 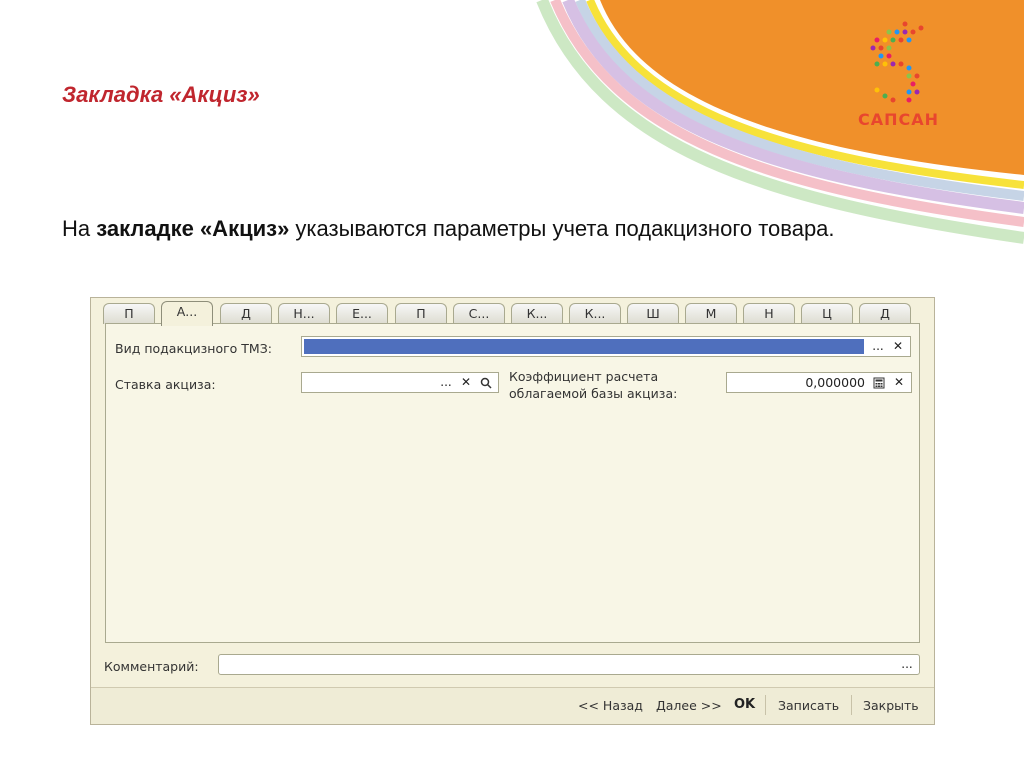 What do you see at coordinates (610, 705) in the screenshot?
I see `back-button: << Назад` at bounding box center [610, 705].